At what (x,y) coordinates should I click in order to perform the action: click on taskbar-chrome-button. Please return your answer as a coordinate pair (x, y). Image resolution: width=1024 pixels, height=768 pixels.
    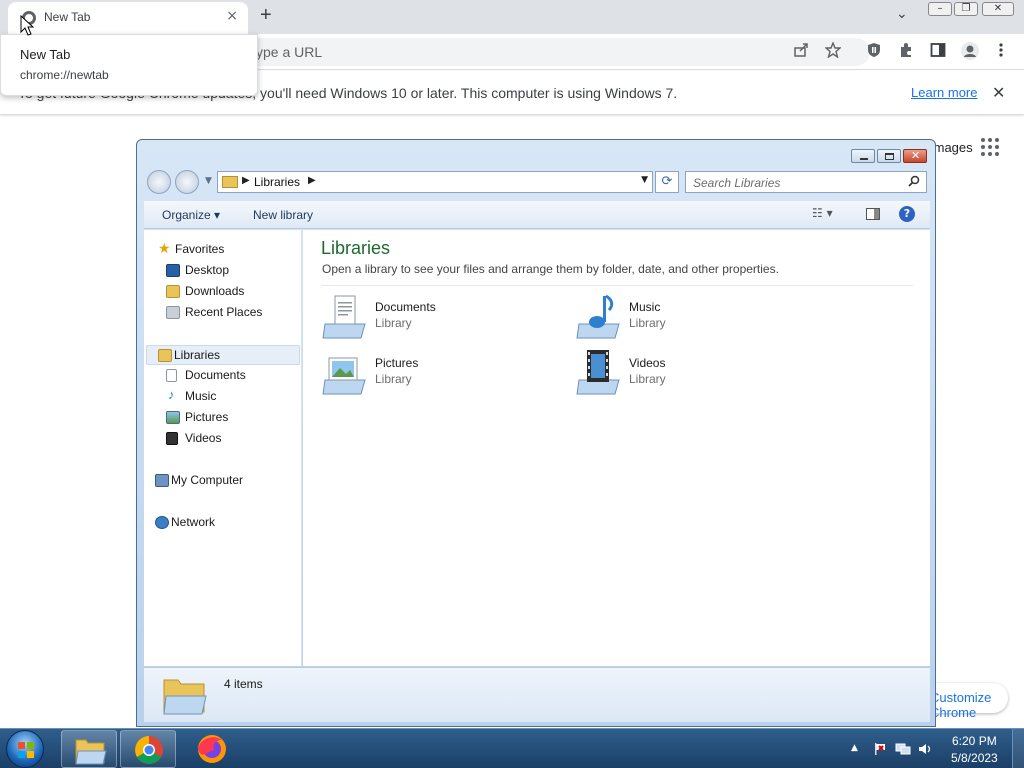
    Looking at the image, I should click on (148, 749).